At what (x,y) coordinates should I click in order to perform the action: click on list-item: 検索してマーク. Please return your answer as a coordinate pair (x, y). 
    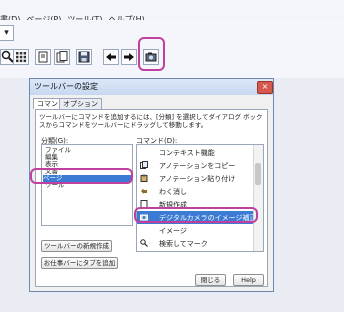
    Looking at the image, I should click on (195, 243).